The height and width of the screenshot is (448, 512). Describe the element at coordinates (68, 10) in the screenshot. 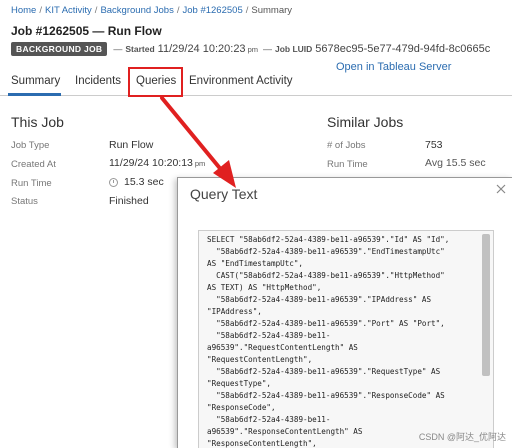

I see `breadcrumb-kit-activity: KIT Activity` at that location.